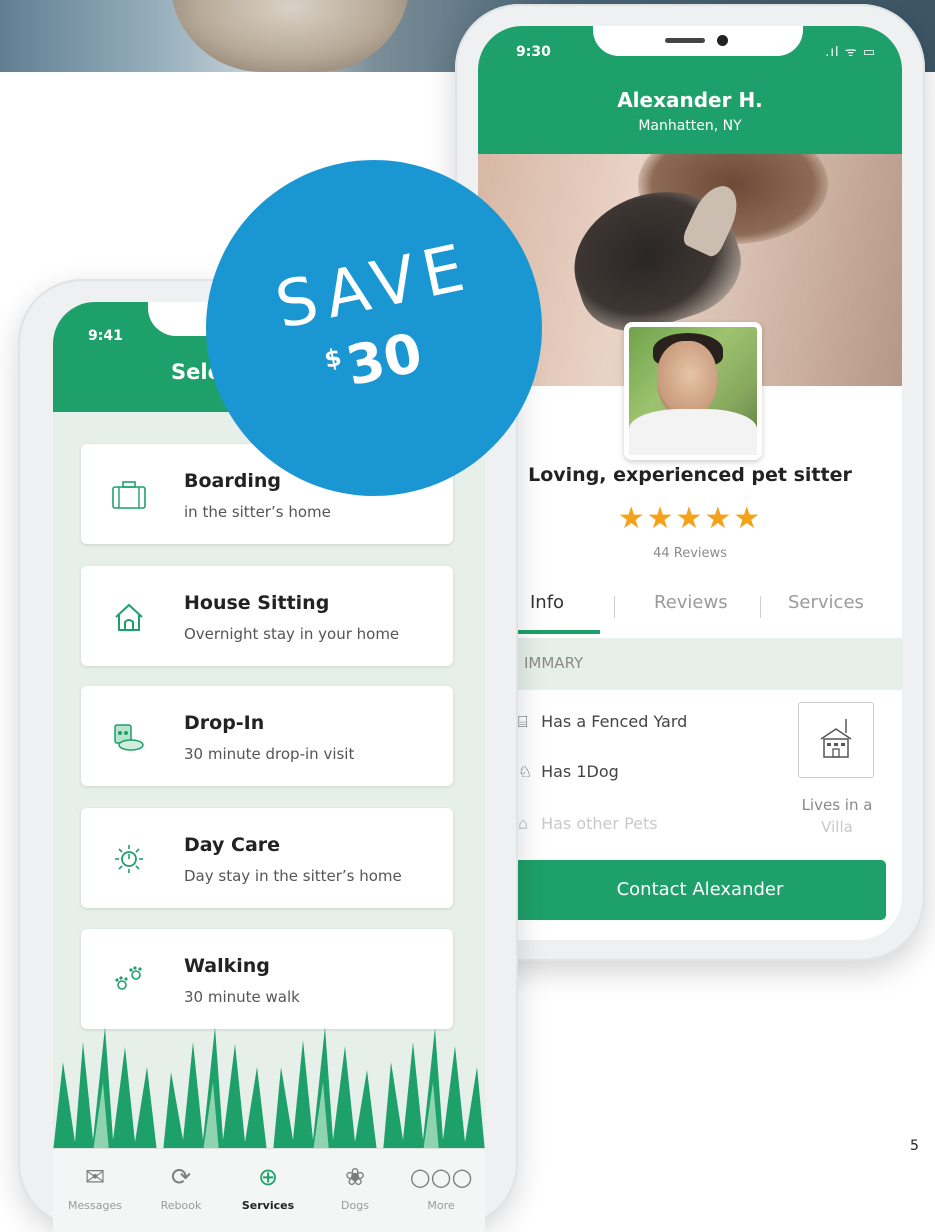 Image resolution: width=935 pixels, height=1232 pixels. What do you see at coordinates (837, 816) in the screenshot?
I see `home-type-label: Lives in a Villa` at bounding box center [837, 816].